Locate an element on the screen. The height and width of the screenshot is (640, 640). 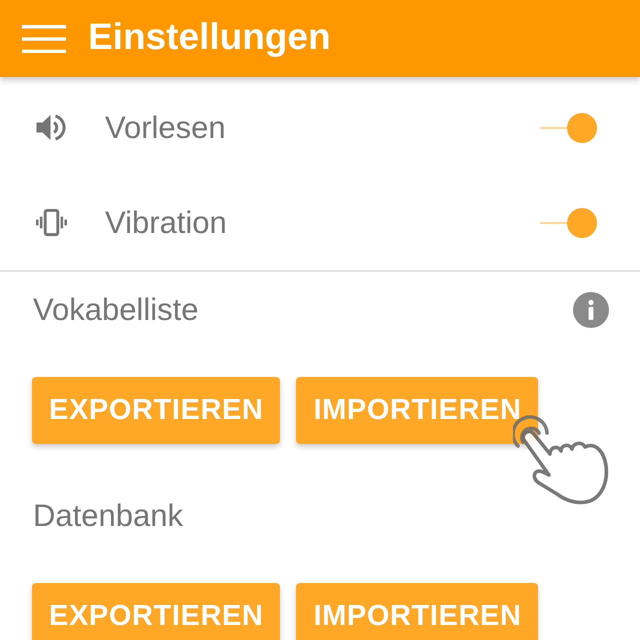
section-title: Datenbank is located at coordinates (108, 516).